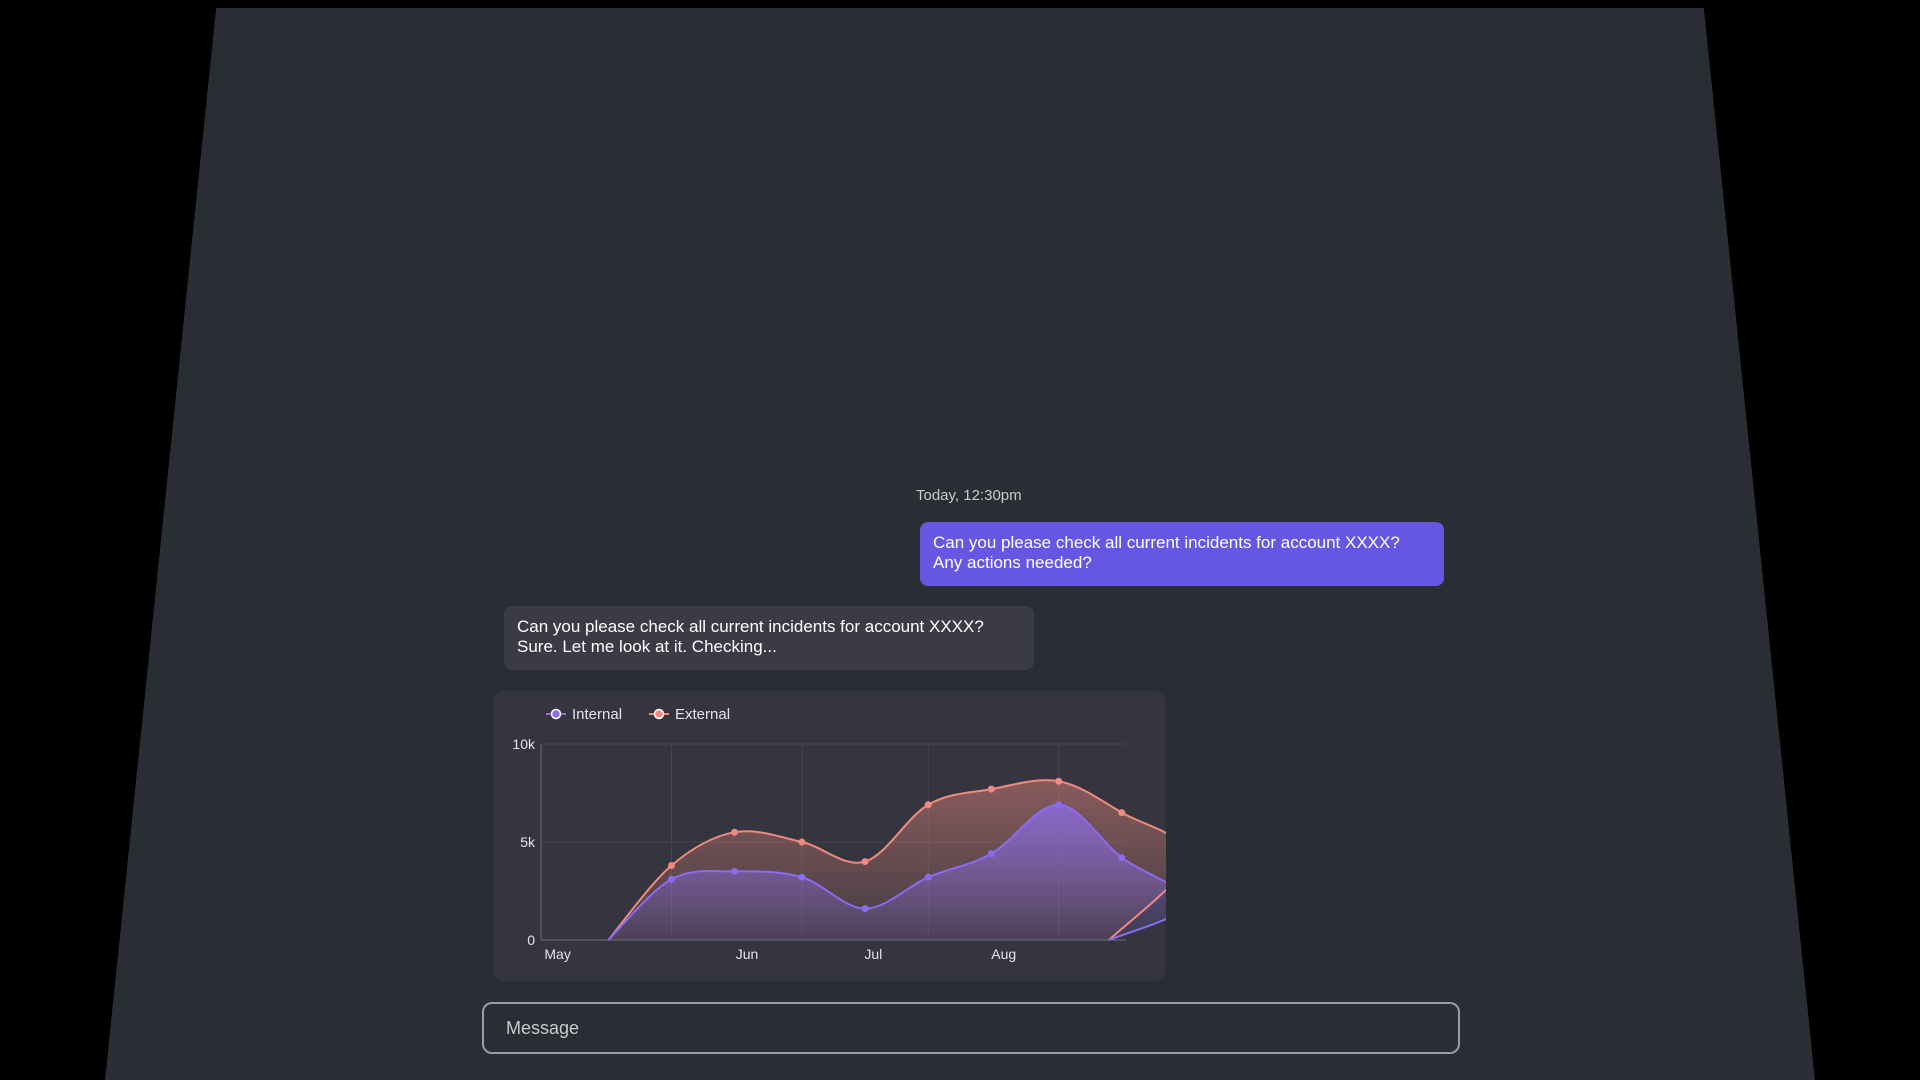  Describe the element at coordinates (969, 495) in the screenshot. I see `message-timestamp: Today, 12:30pm` at that location.